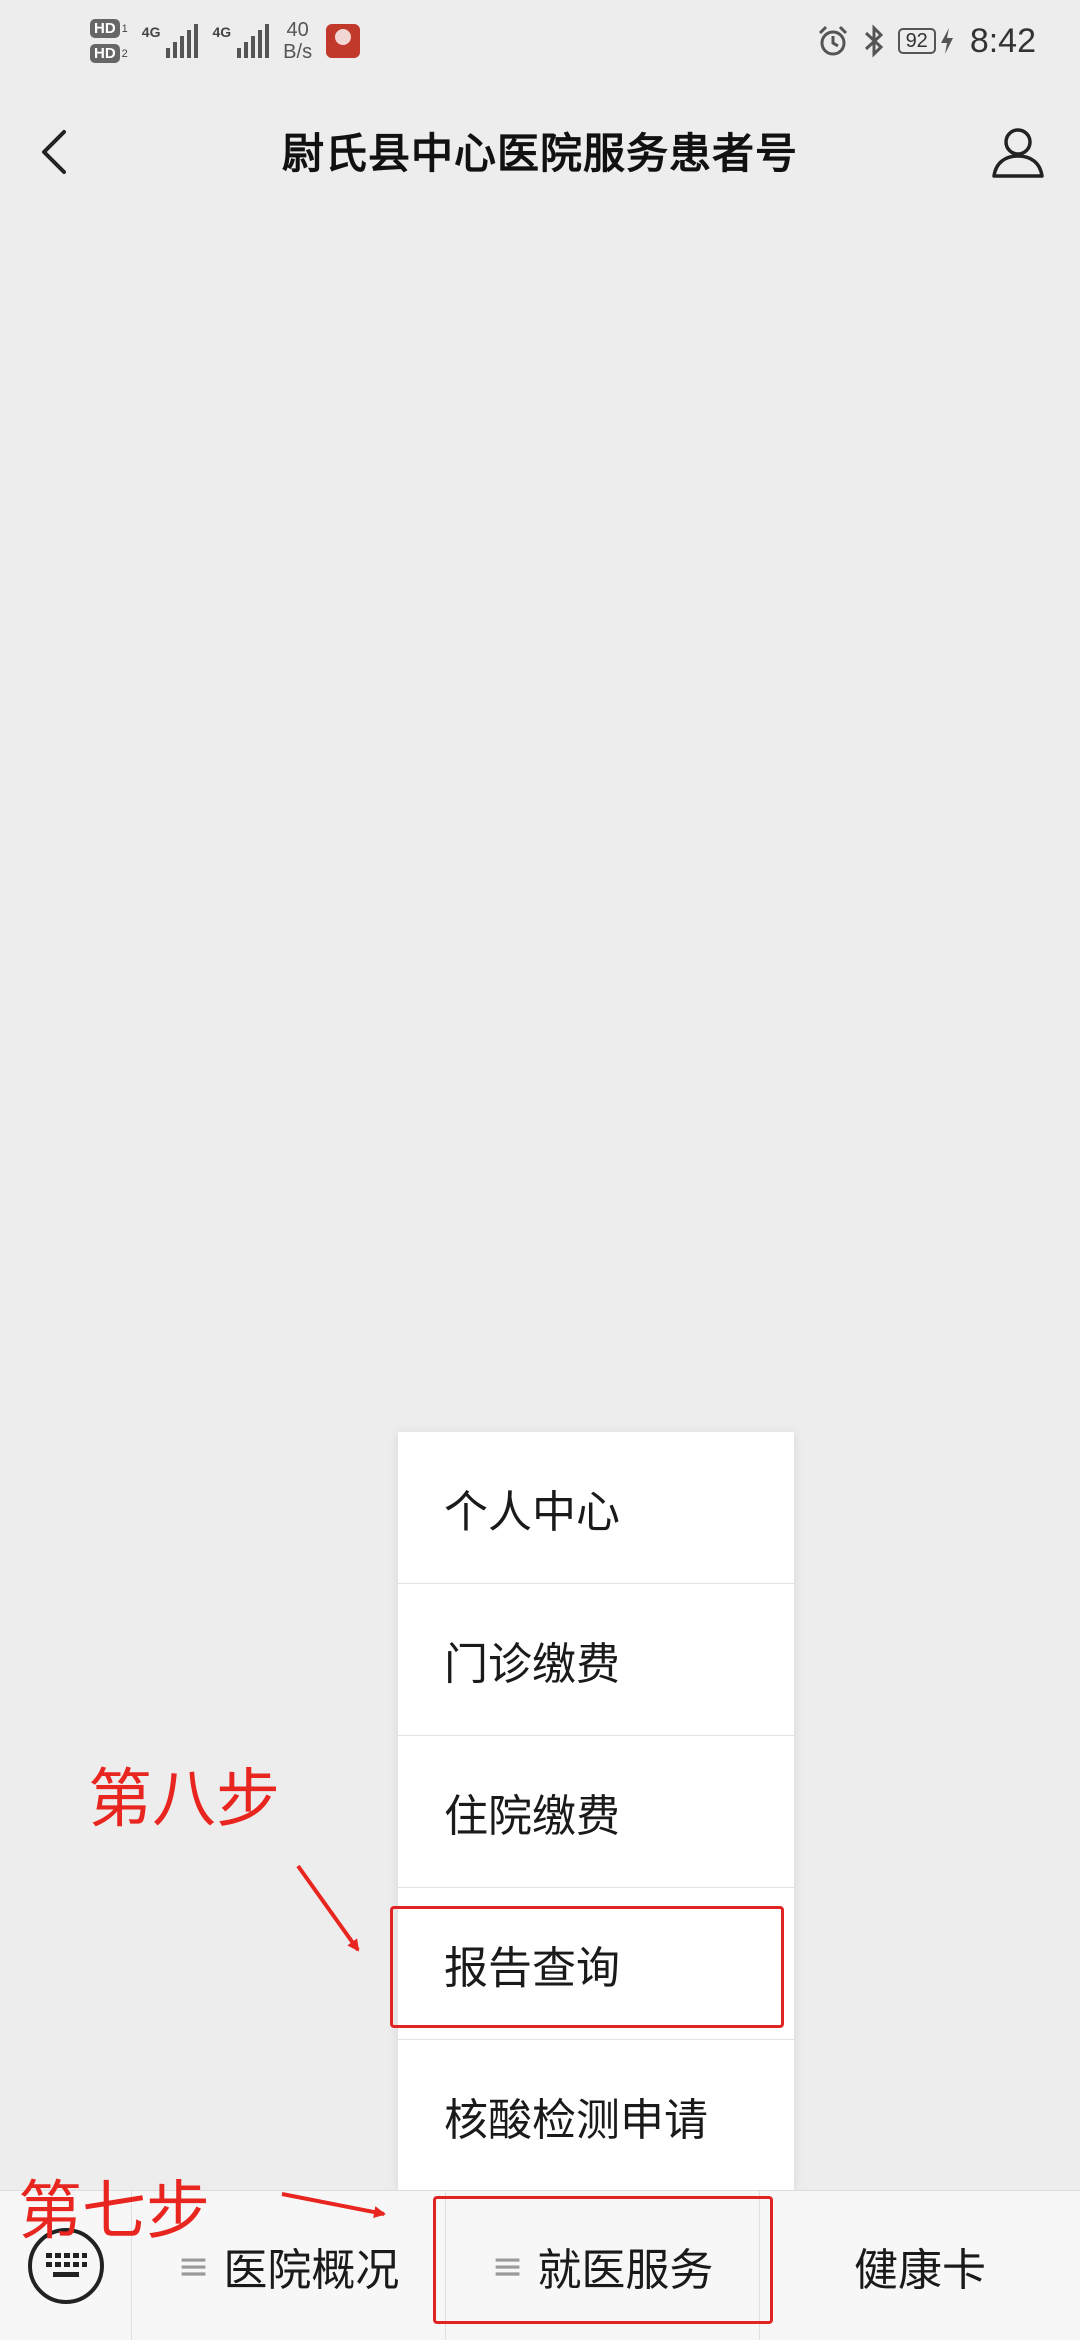 Image resolution: width=1080 pixels, height=2340 pixels. I want to click on nav-bar: 尉氏县中心医院服务患者号, so click(540, 150).